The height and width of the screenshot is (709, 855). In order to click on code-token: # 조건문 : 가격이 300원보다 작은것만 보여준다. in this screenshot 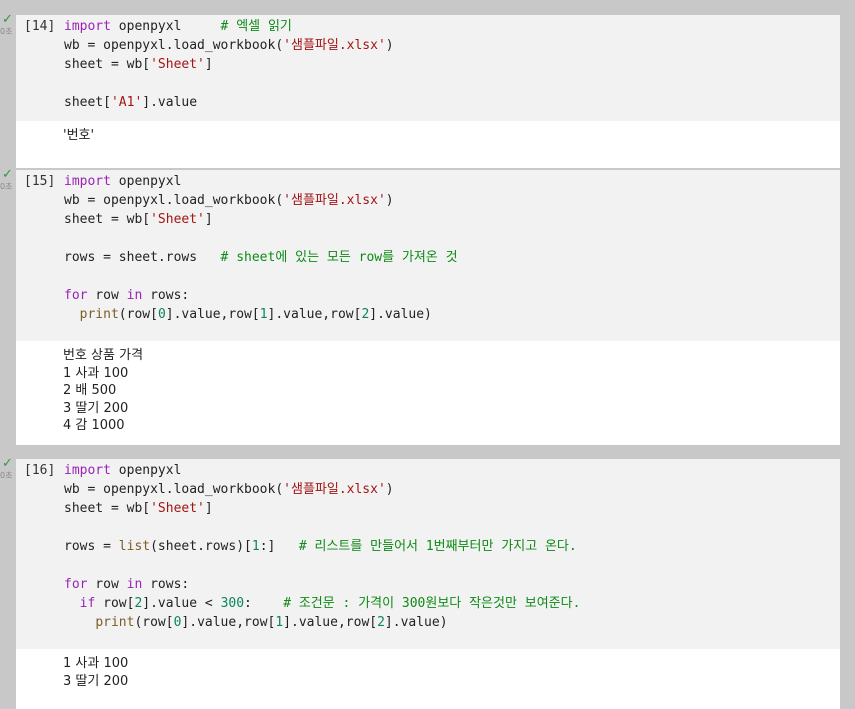, I will do `click(432, 603)`.